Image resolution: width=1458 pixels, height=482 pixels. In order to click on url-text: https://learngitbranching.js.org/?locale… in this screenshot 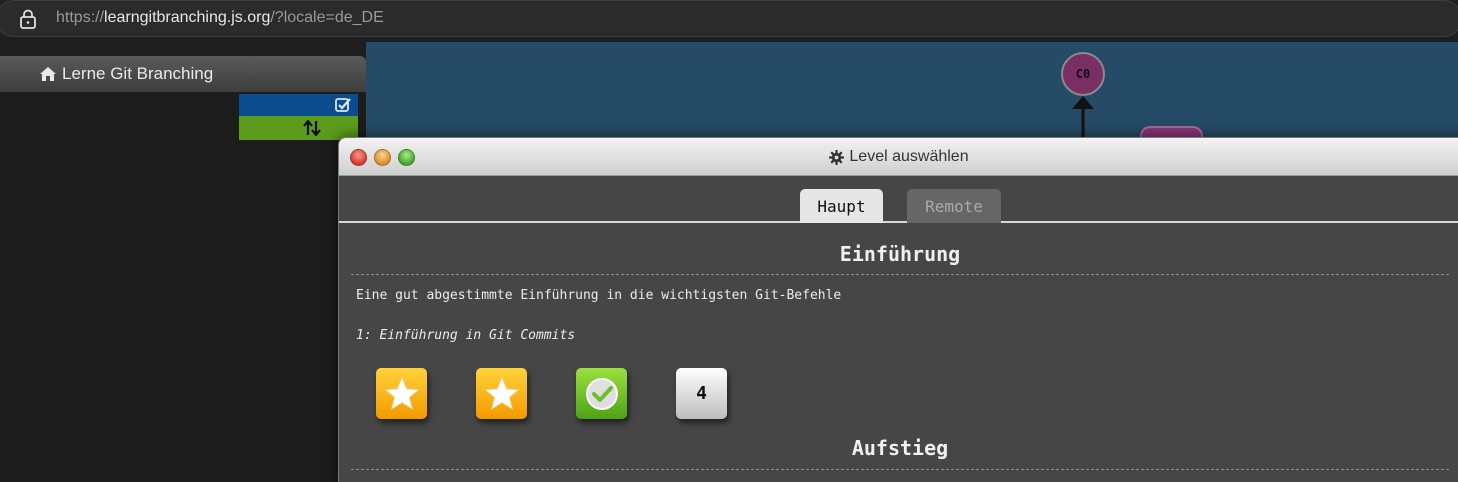, I will do `click(220, 18)`.